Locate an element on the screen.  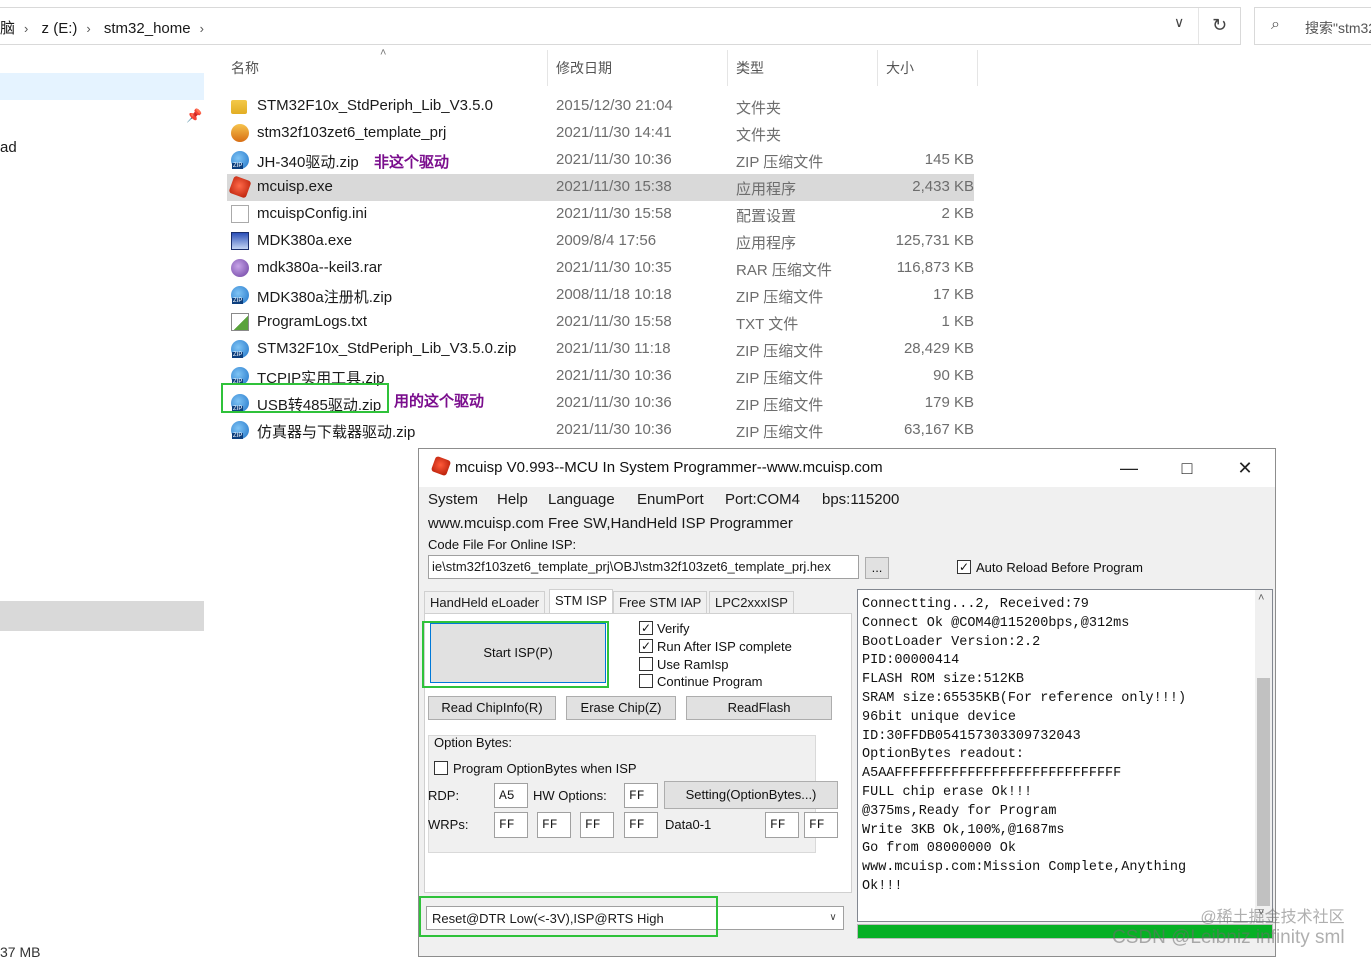
use-ramisp-checkbox is located at coordinates (646, 664).